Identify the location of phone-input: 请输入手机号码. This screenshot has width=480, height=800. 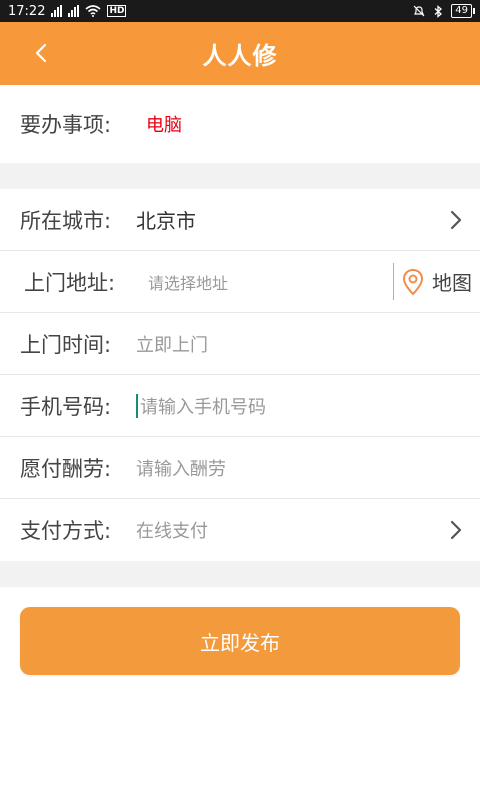
(201, 406).